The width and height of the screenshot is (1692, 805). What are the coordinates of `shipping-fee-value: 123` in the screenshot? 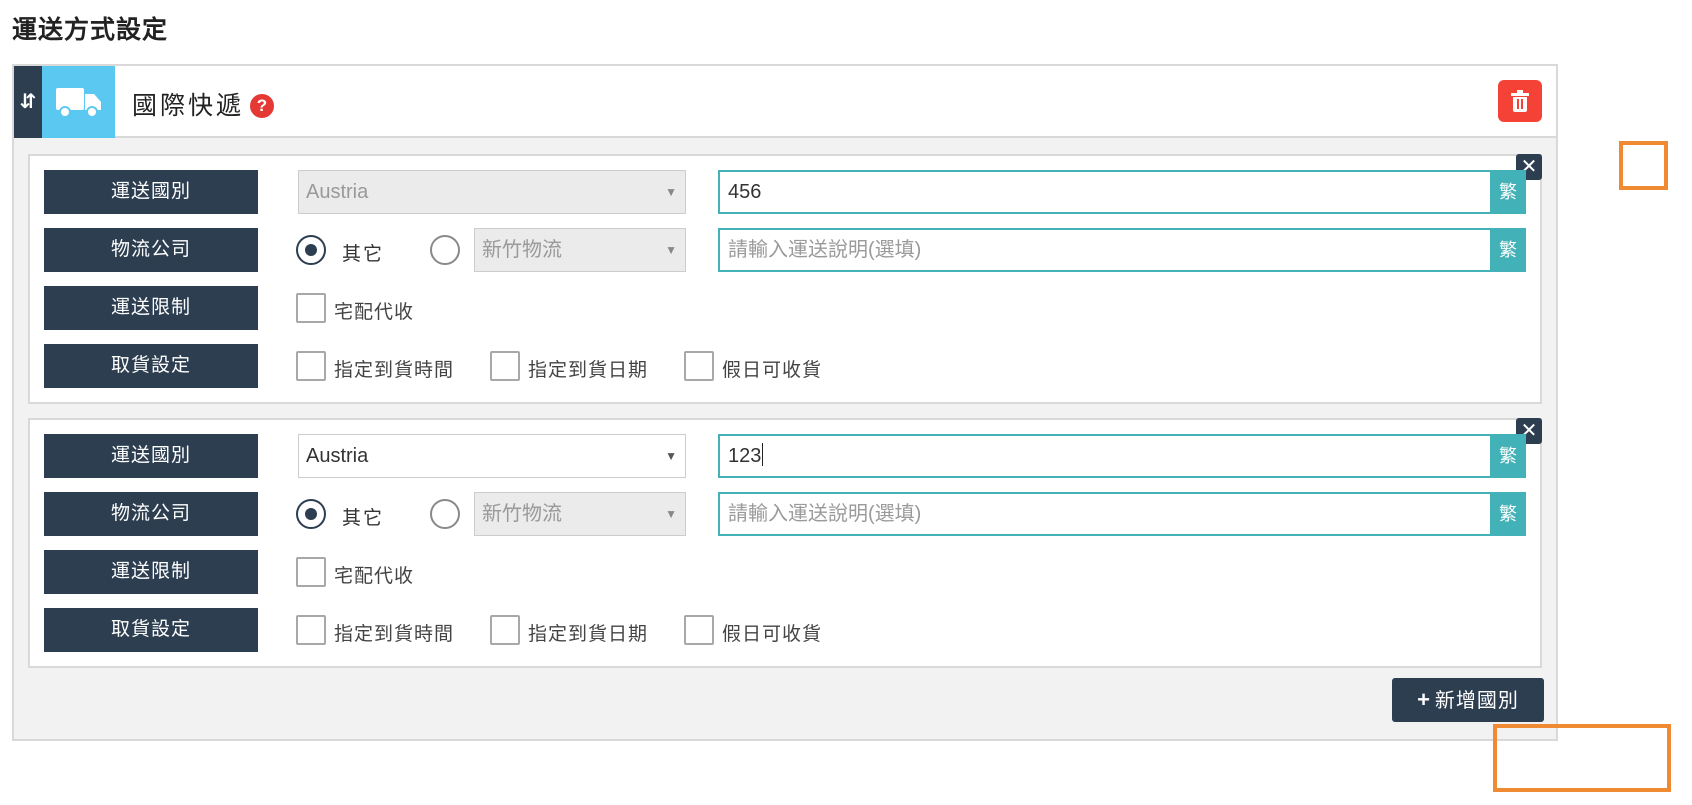 It's located at (745, 456).